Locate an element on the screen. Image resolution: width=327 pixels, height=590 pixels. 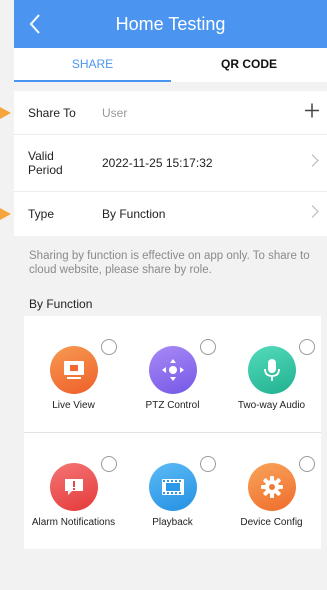
ptz-icon is located at coordinates (172, 370).